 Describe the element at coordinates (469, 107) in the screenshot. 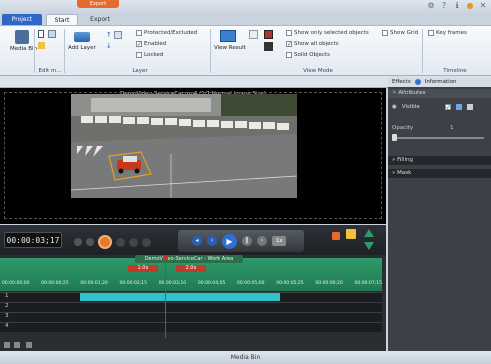

I see `layer-color-icon` at that location.